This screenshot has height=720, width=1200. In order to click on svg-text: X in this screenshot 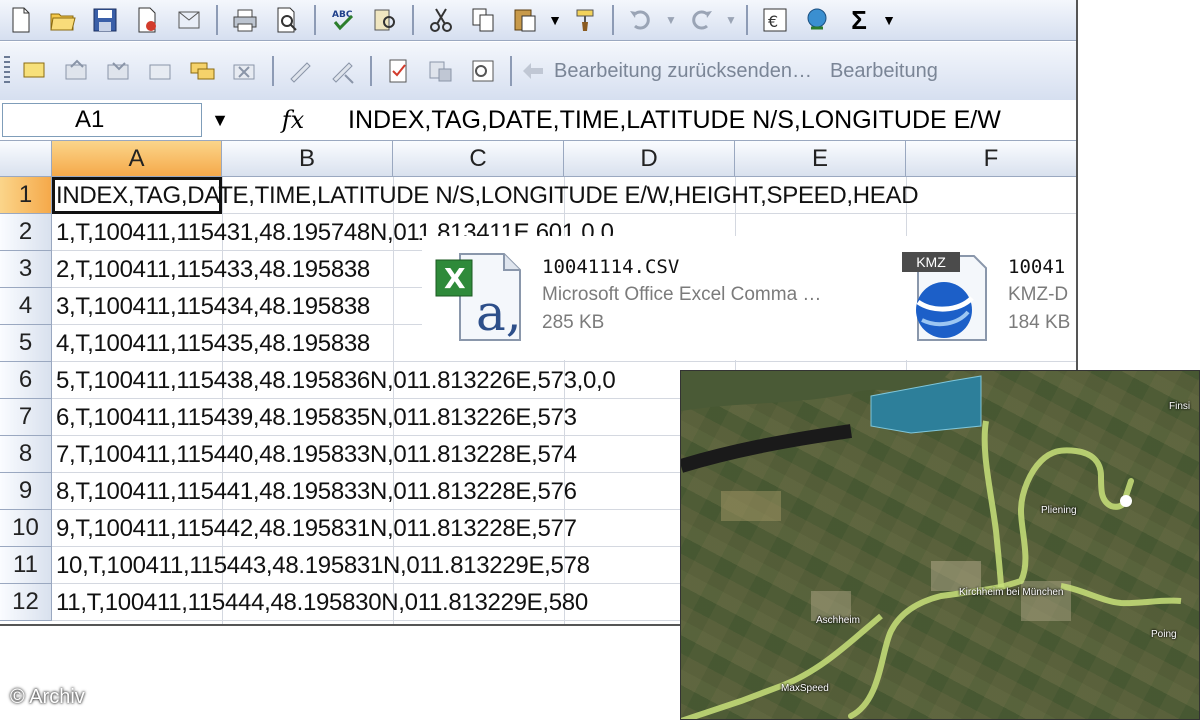, I will do `click(455, 278)`.